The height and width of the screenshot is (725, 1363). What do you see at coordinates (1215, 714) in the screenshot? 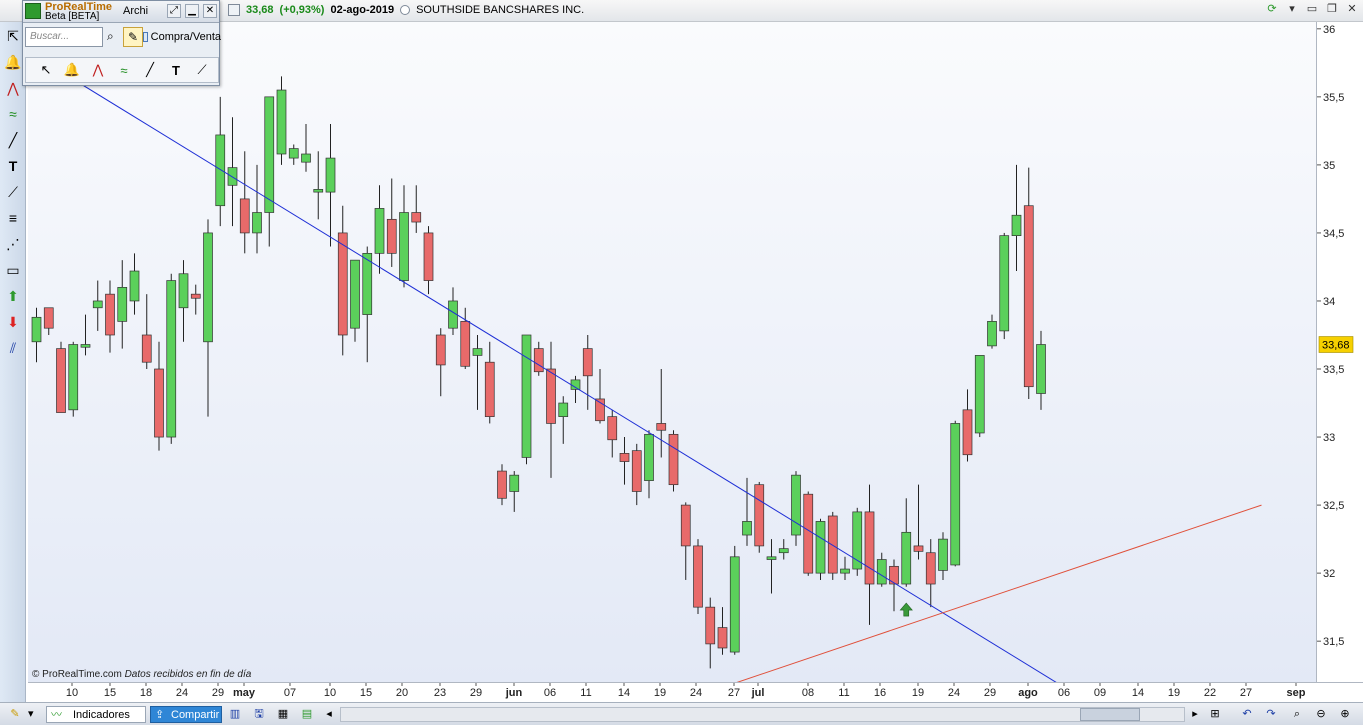
I see `zoom-bar-icon: ⊞` at bounding box center [1215, 714].